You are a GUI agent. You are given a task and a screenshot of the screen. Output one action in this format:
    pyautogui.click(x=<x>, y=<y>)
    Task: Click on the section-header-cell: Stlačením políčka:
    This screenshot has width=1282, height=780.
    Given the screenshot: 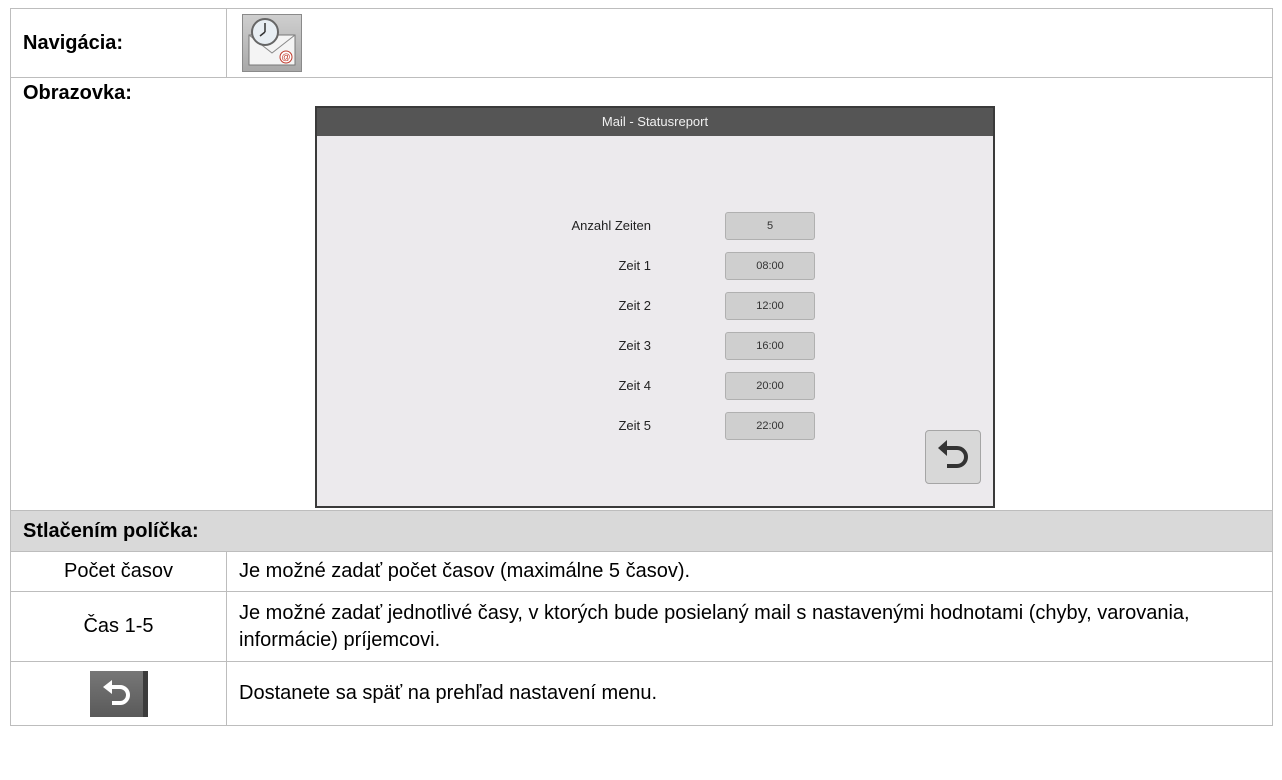 What is the action you would take?
    pyautogui.click(x=641, y=531)
    